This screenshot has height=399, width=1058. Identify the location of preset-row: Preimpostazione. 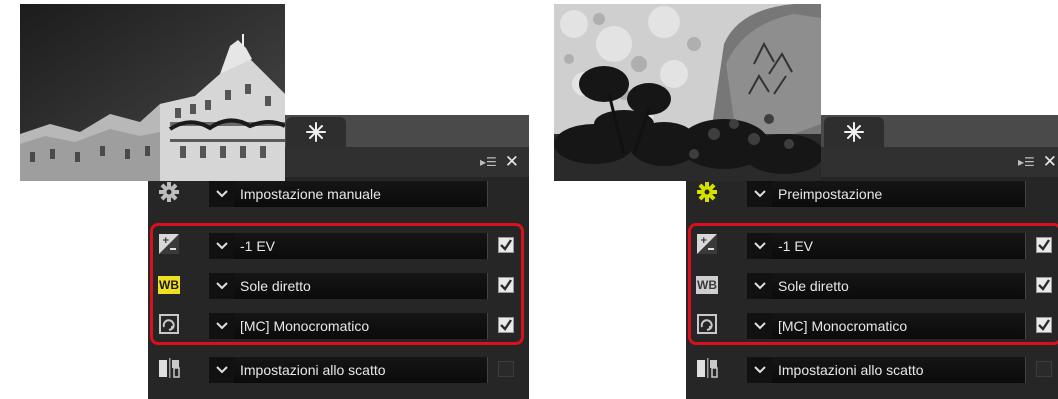
(872, 193).